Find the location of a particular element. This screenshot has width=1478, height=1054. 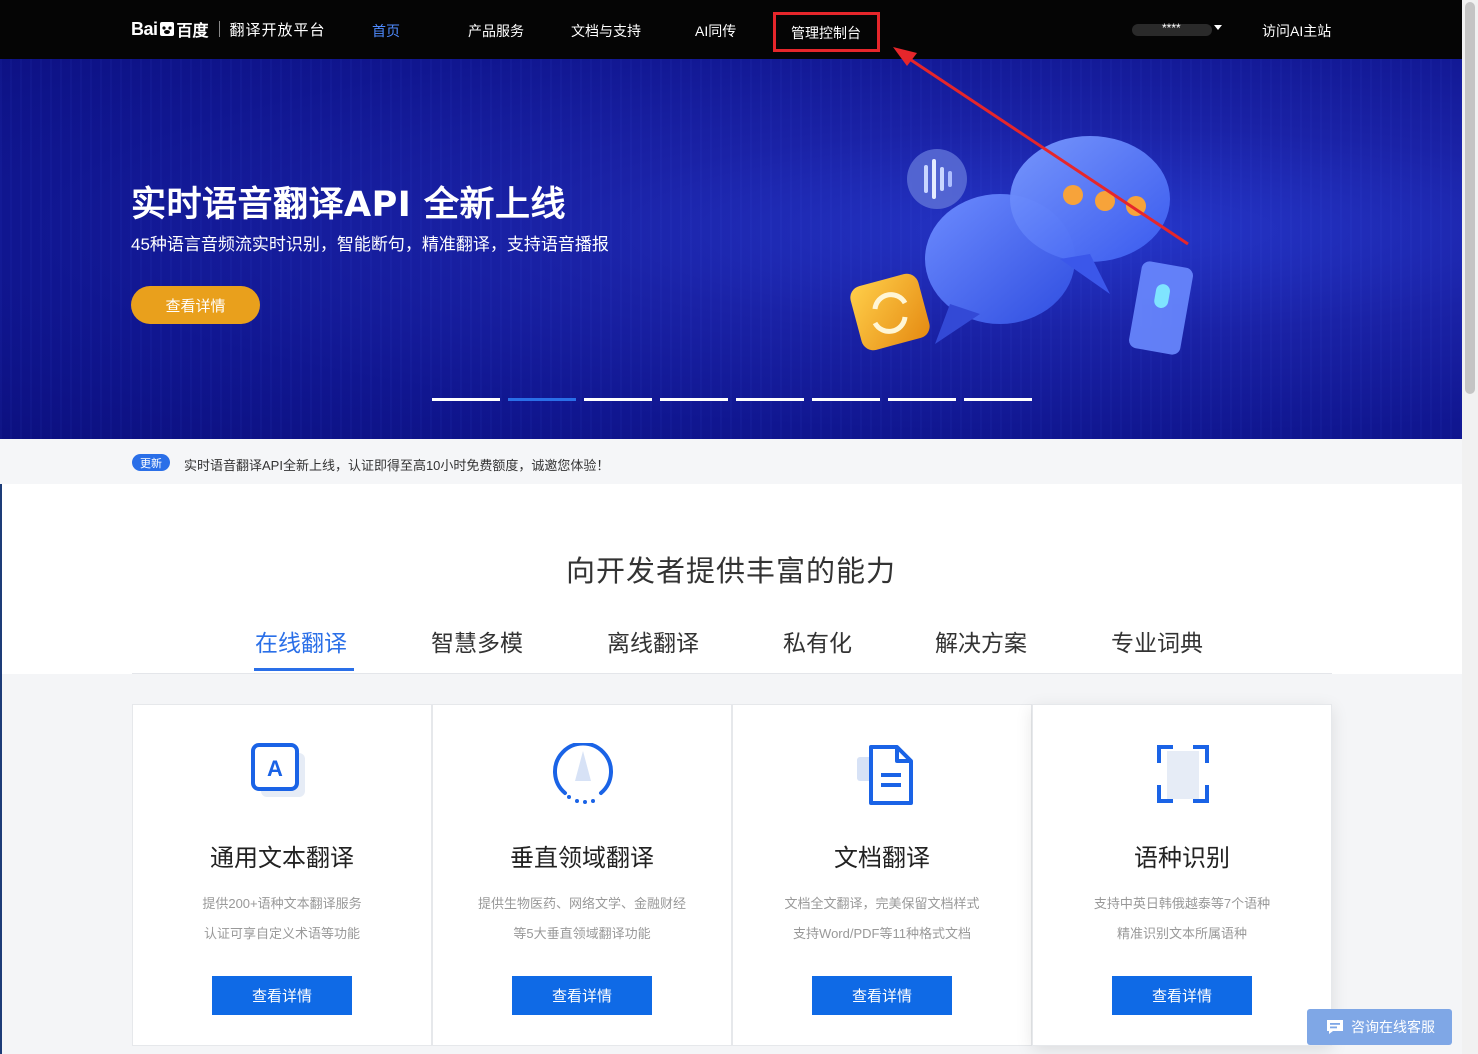

scrollbar-thumb is located at coordinates (1470, 198).